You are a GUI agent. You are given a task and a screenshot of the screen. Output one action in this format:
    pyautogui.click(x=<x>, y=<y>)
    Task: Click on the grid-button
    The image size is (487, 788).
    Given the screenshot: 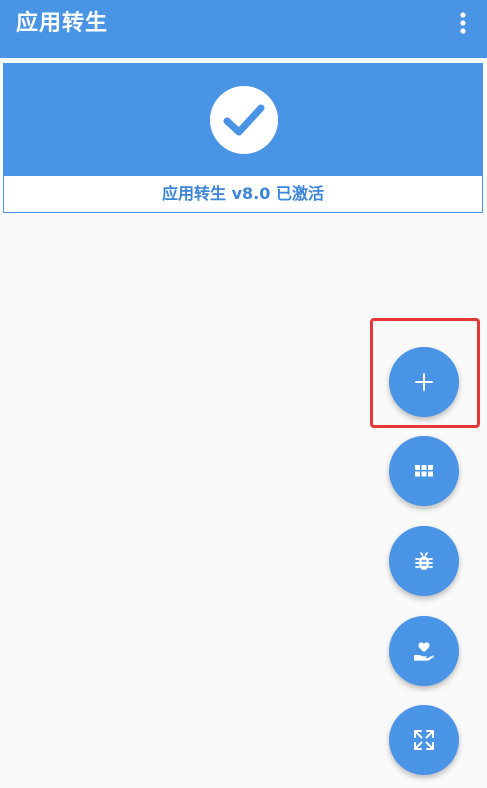 What is the action you would take?
    pyautogui.click(x=424, y=471)
    